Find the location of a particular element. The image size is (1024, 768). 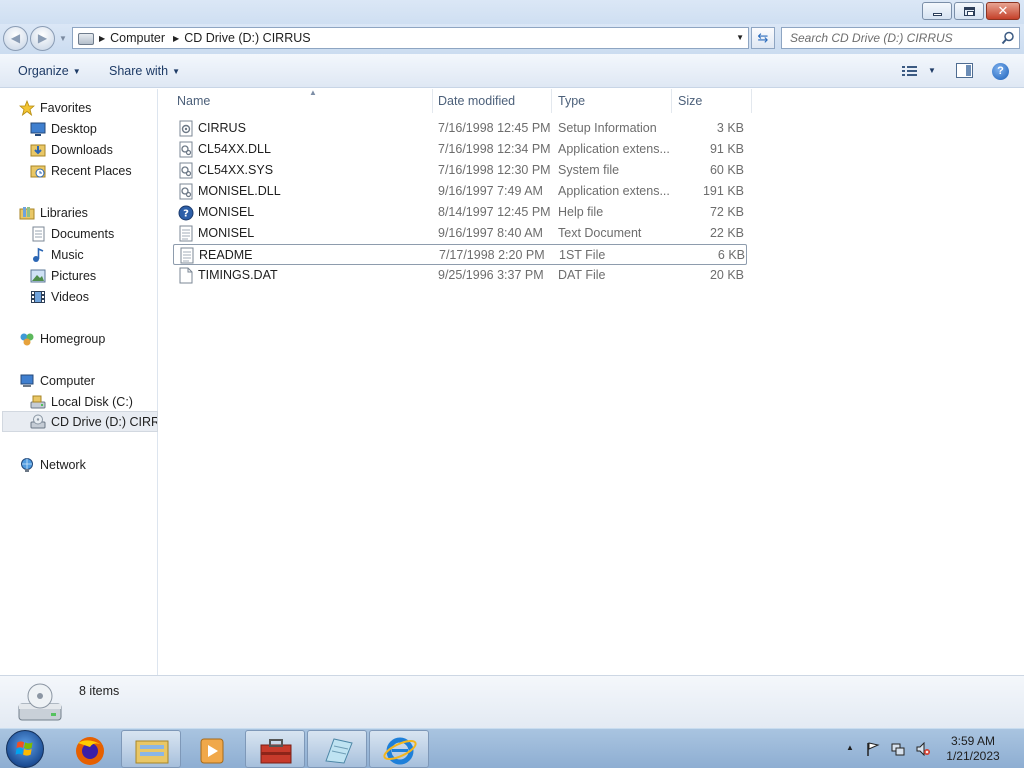

view-options-dropdown-icon: ▼ is located at coordinates (932, 70).